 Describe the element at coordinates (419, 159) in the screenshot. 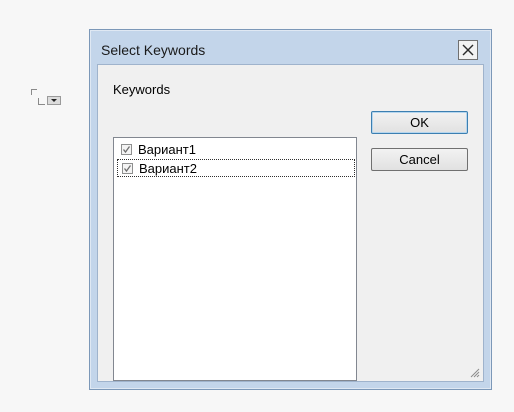

I see `cancel-button: Cancel` at that location.